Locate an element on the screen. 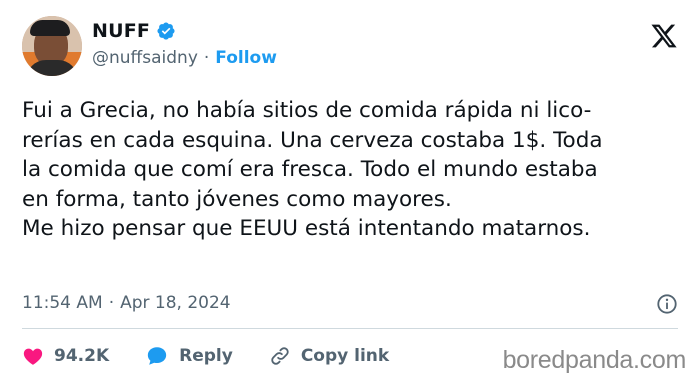 Image resolution: width=700 pixels, height=385 pixels. action-bar: 94.2K Reply Copy link is located at coordinates (223, 356).